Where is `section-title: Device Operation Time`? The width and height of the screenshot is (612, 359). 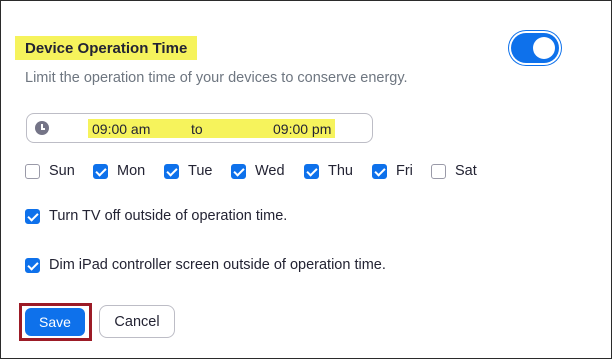 section-title: Device Operation Time is located at coordinates (106, 48).